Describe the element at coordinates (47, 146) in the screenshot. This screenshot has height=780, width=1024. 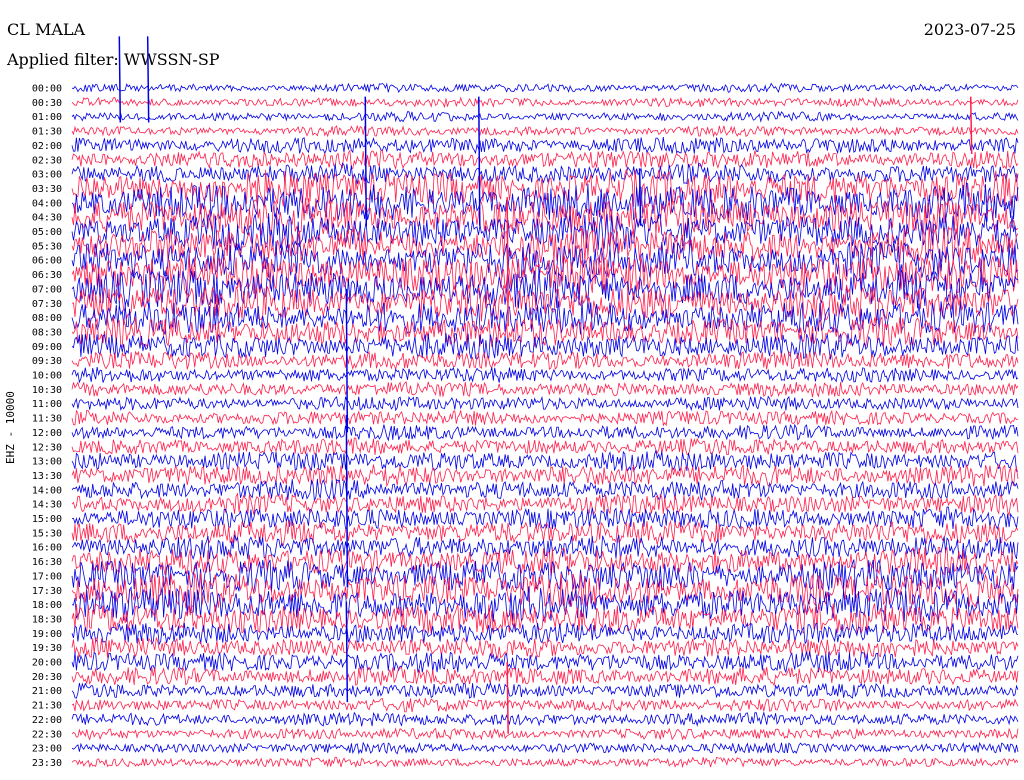
I see `time-tick-label: 02:00` at that location.